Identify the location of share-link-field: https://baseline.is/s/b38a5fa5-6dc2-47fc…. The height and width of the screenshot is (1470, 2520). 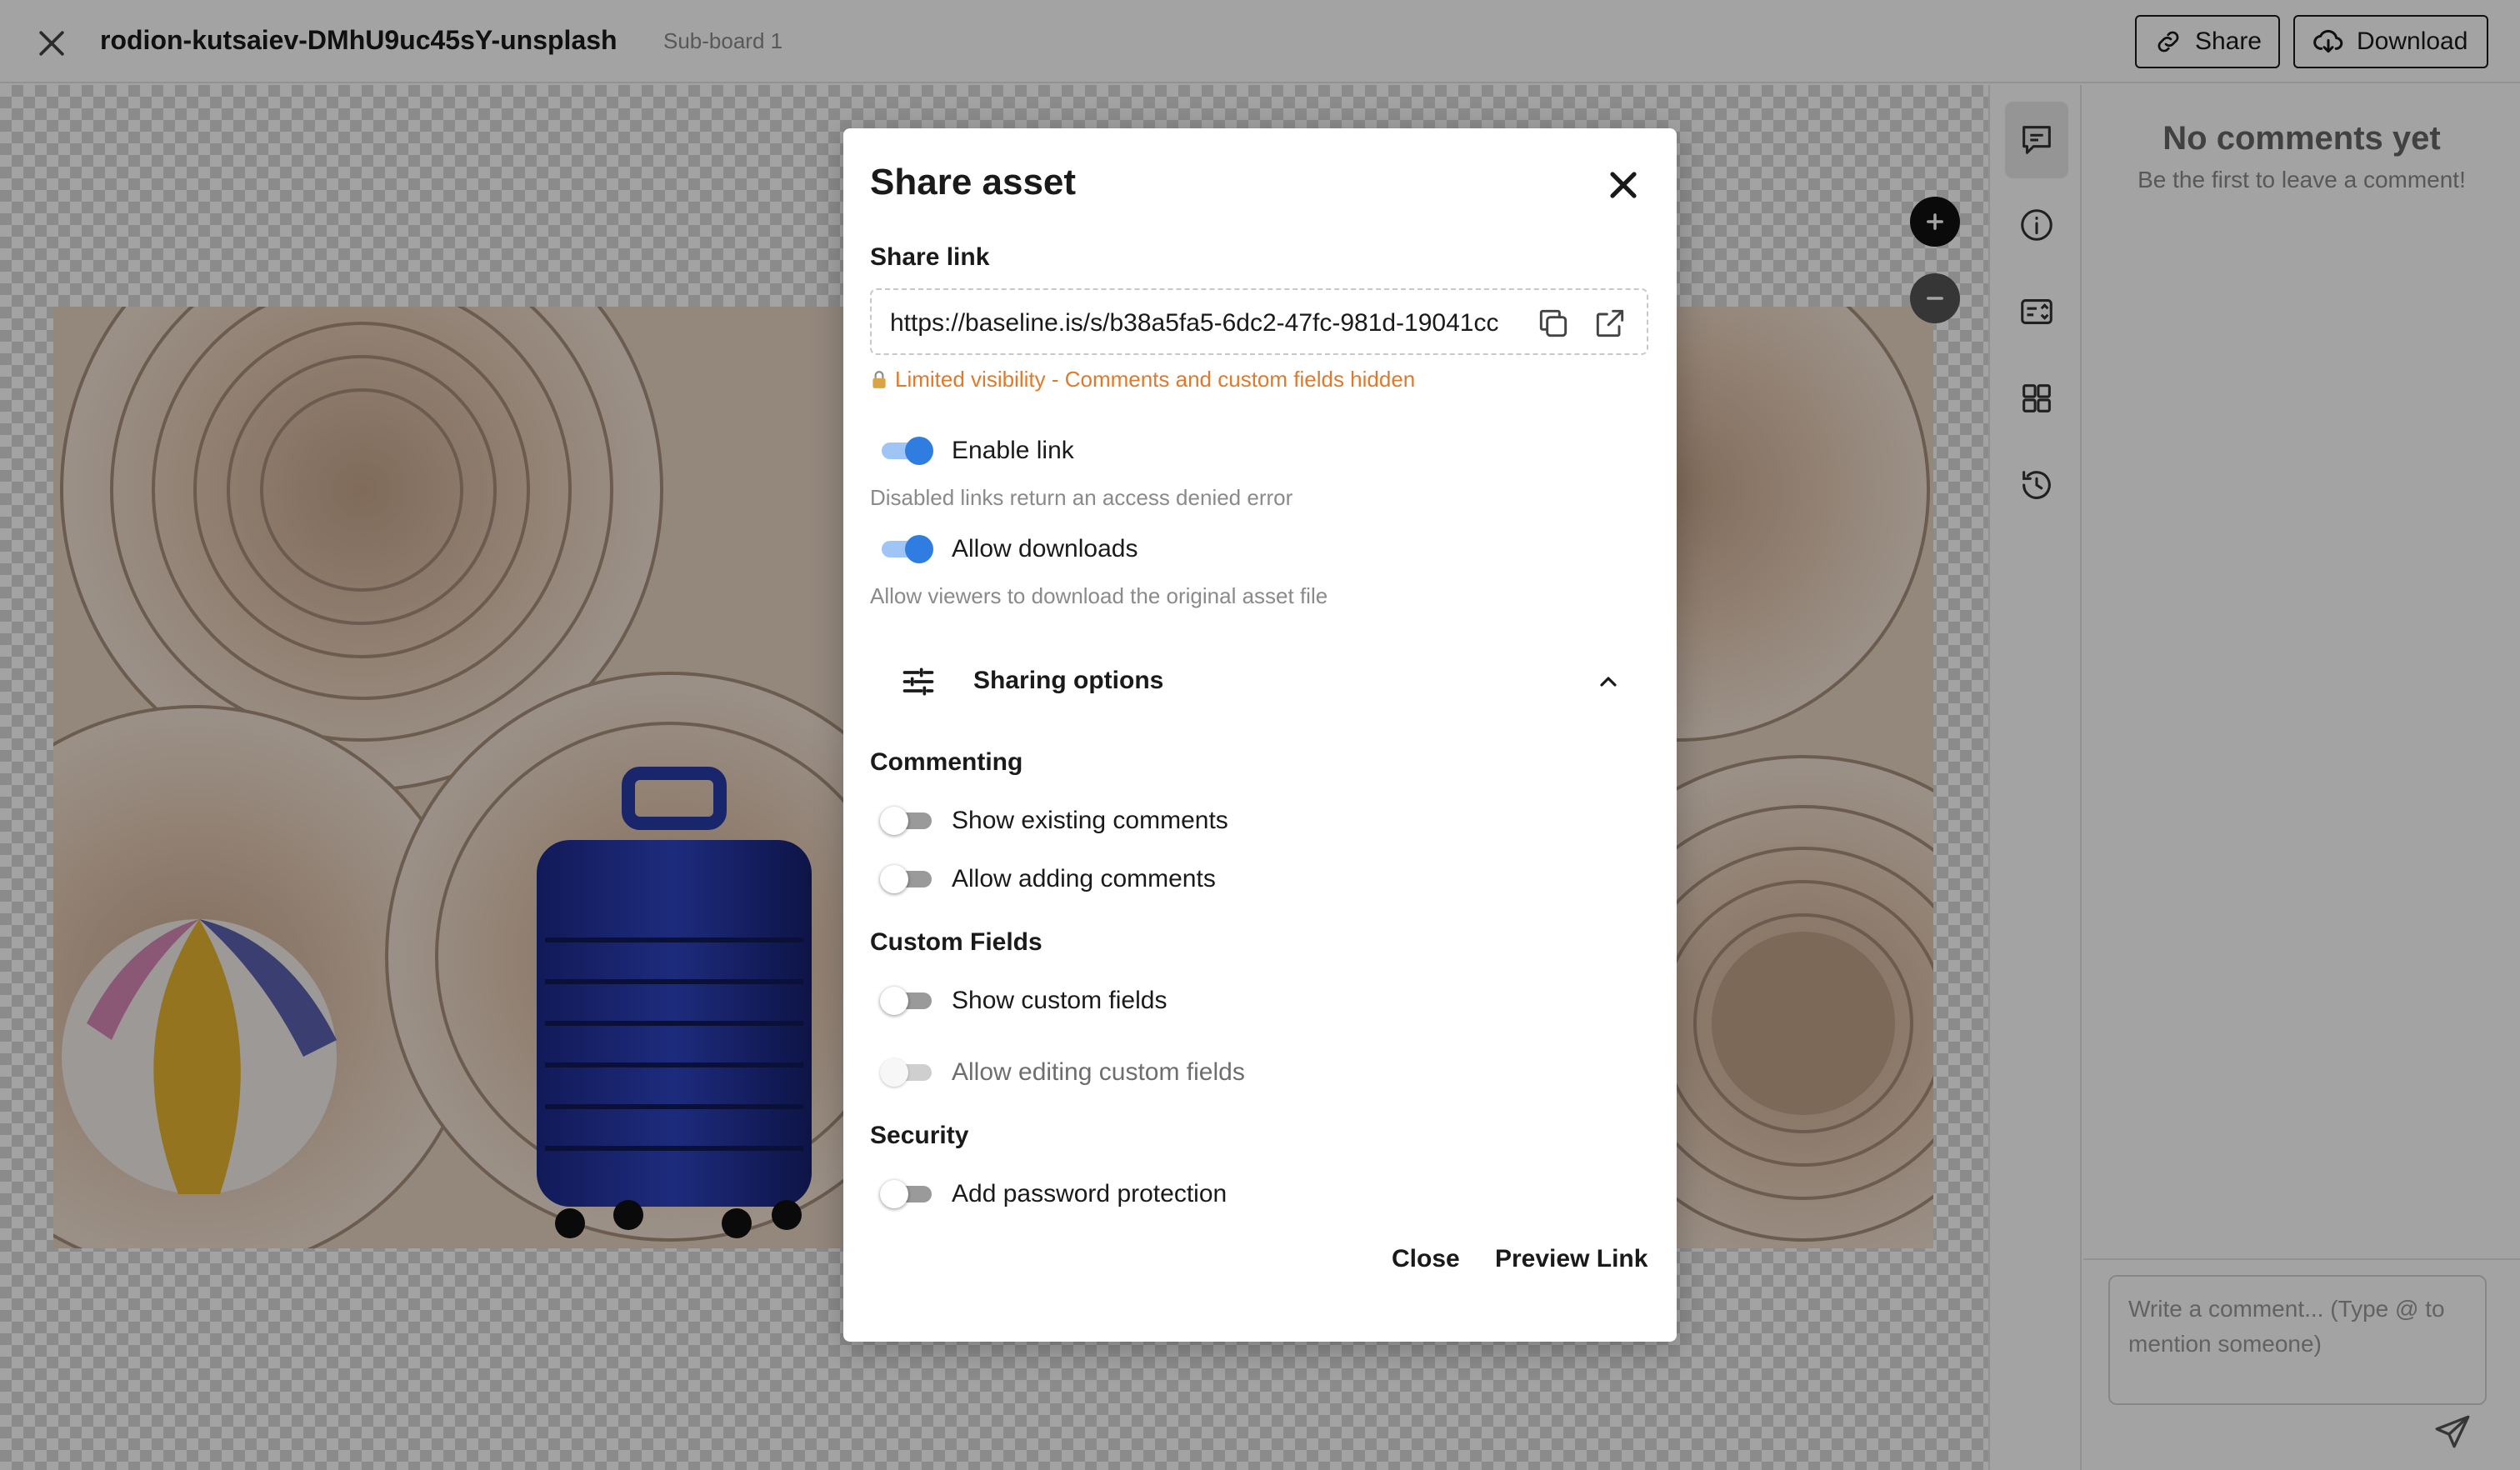
(1259, 321).